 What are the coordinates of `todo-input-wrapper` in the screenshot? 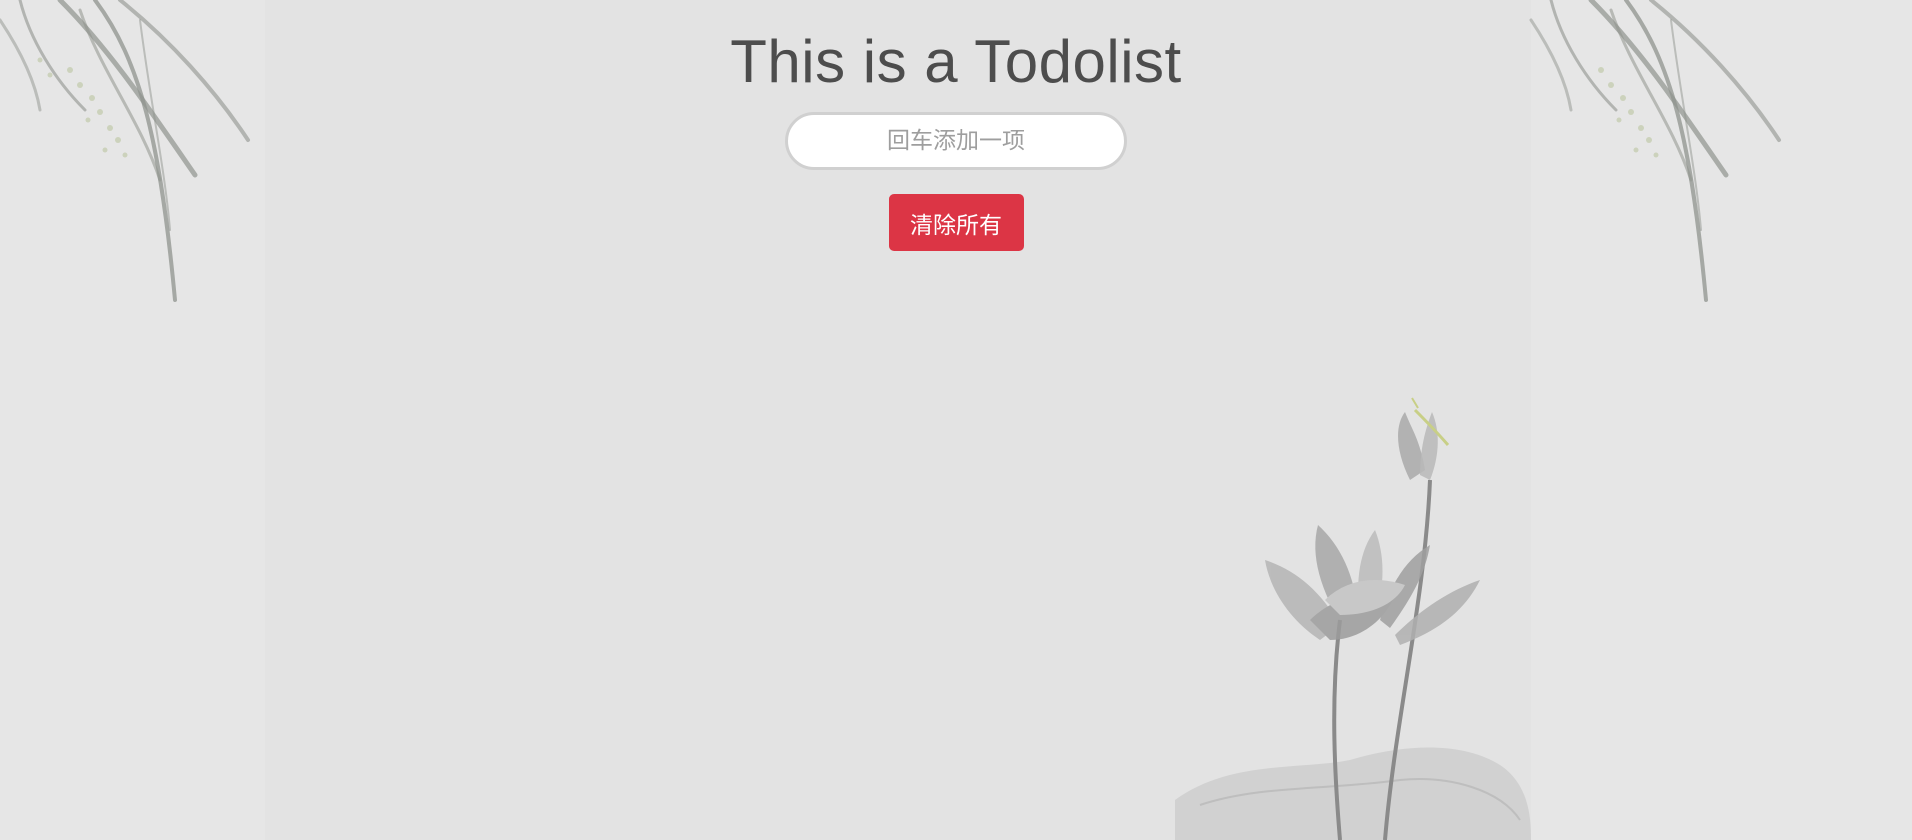 It's located at (956, 141).